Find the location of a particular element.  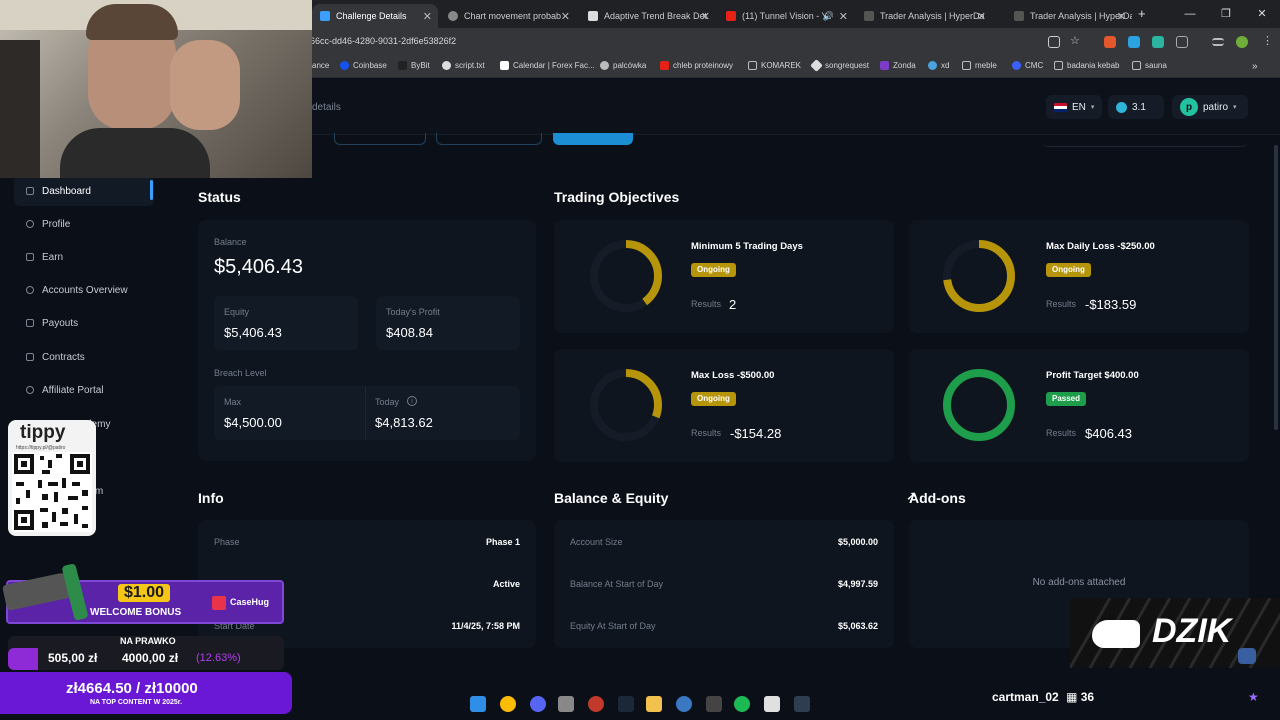

chat-icon is located at coordinates (1247, 656).